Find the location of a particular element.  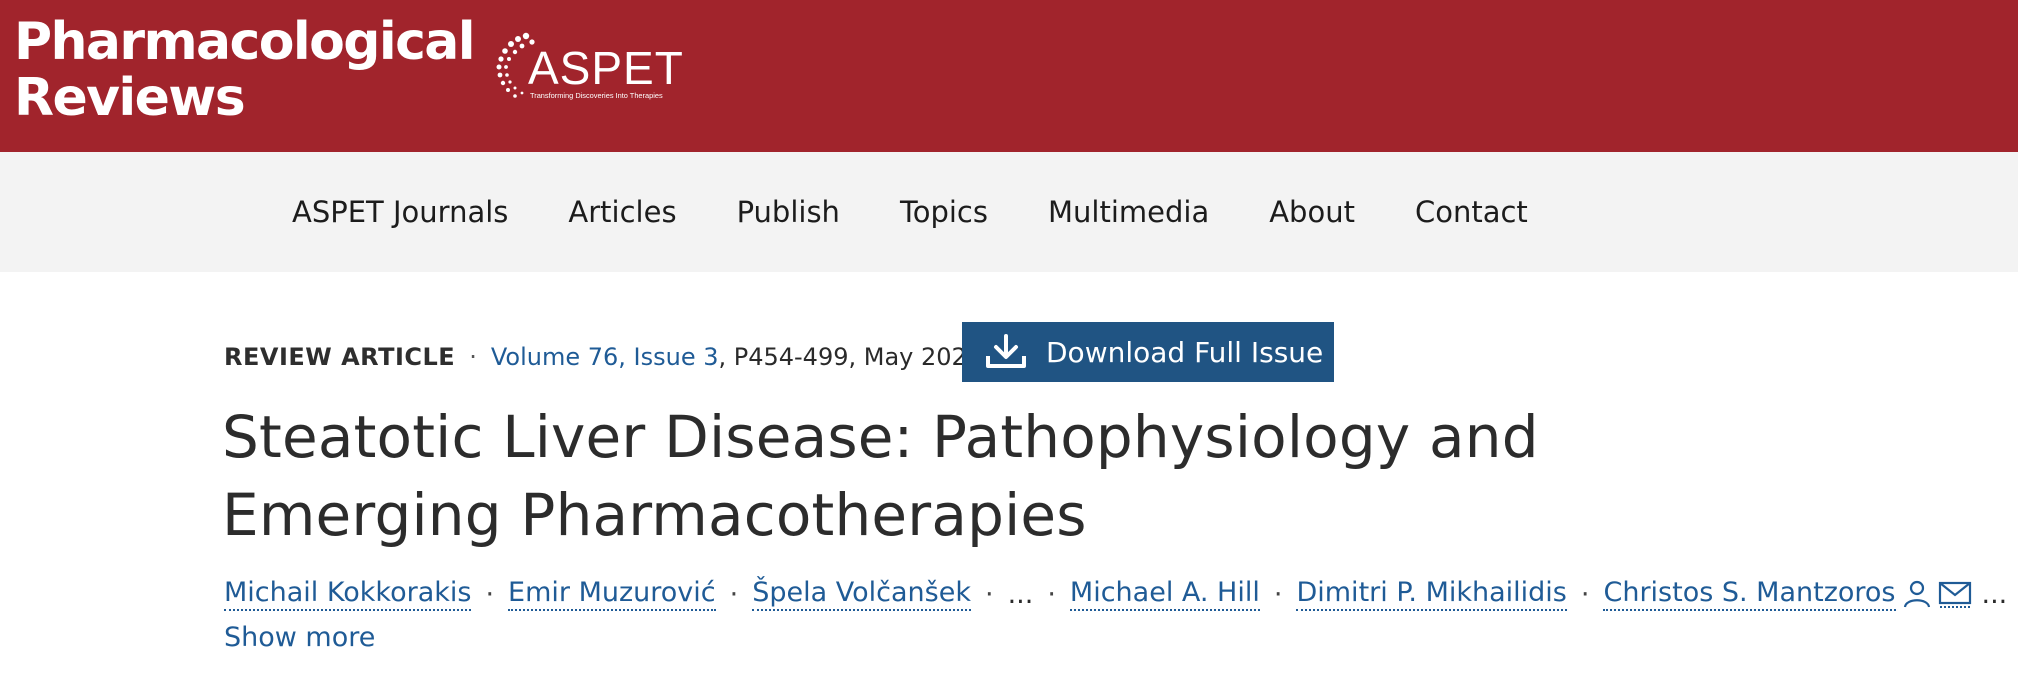

author-link: Michail Kokkorakis is located at coordinates (348, 594).